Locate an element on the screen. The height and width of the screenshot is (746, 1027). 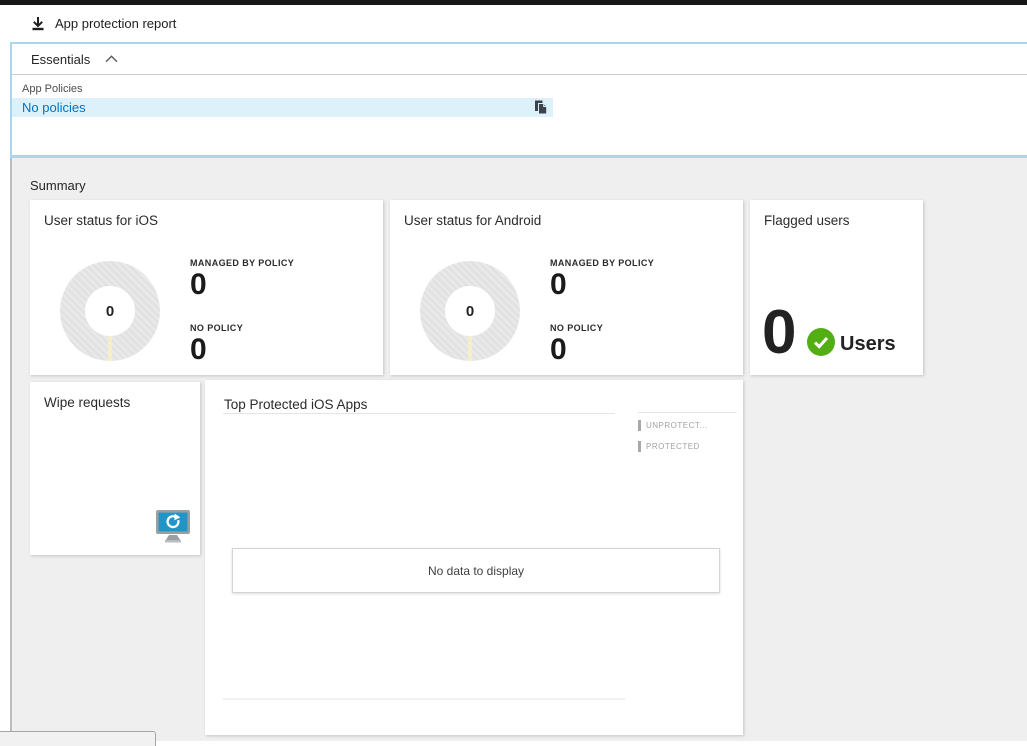
android-nopolicy-label: NO POLICY is located at coordinates (577, 328).